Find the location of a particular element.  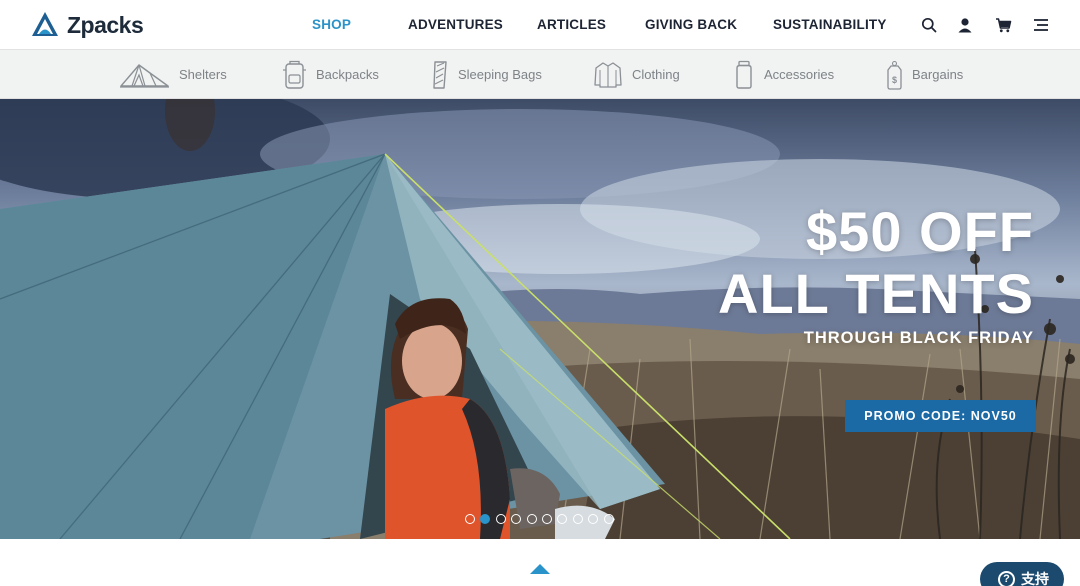

nav-articles: ARTICLES is located at coordinates (571, 24).